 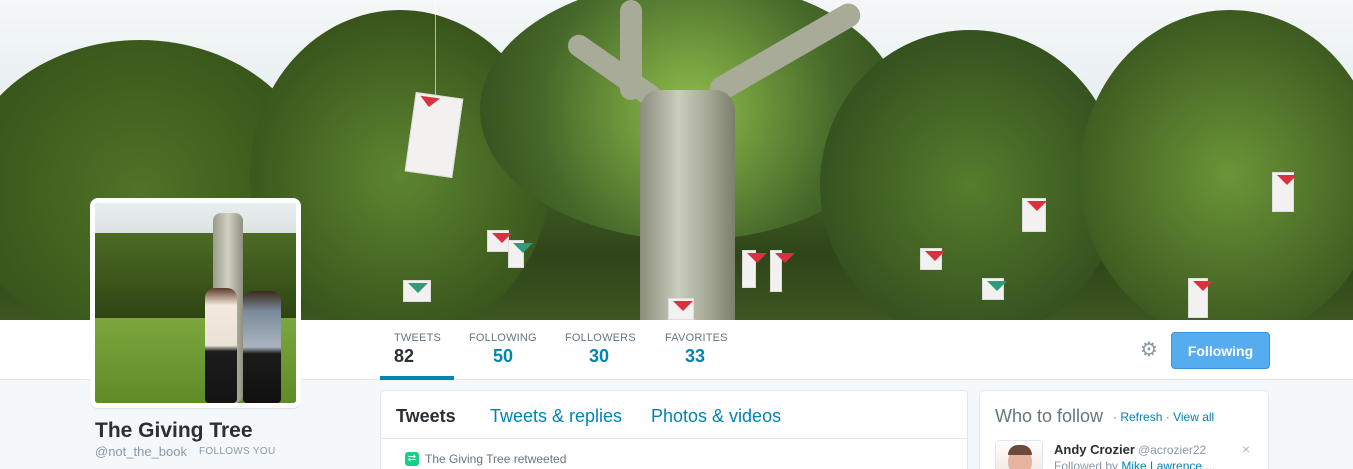 I want to click on stat-following: FOLLOWING 50, so click(x=503, y=349).